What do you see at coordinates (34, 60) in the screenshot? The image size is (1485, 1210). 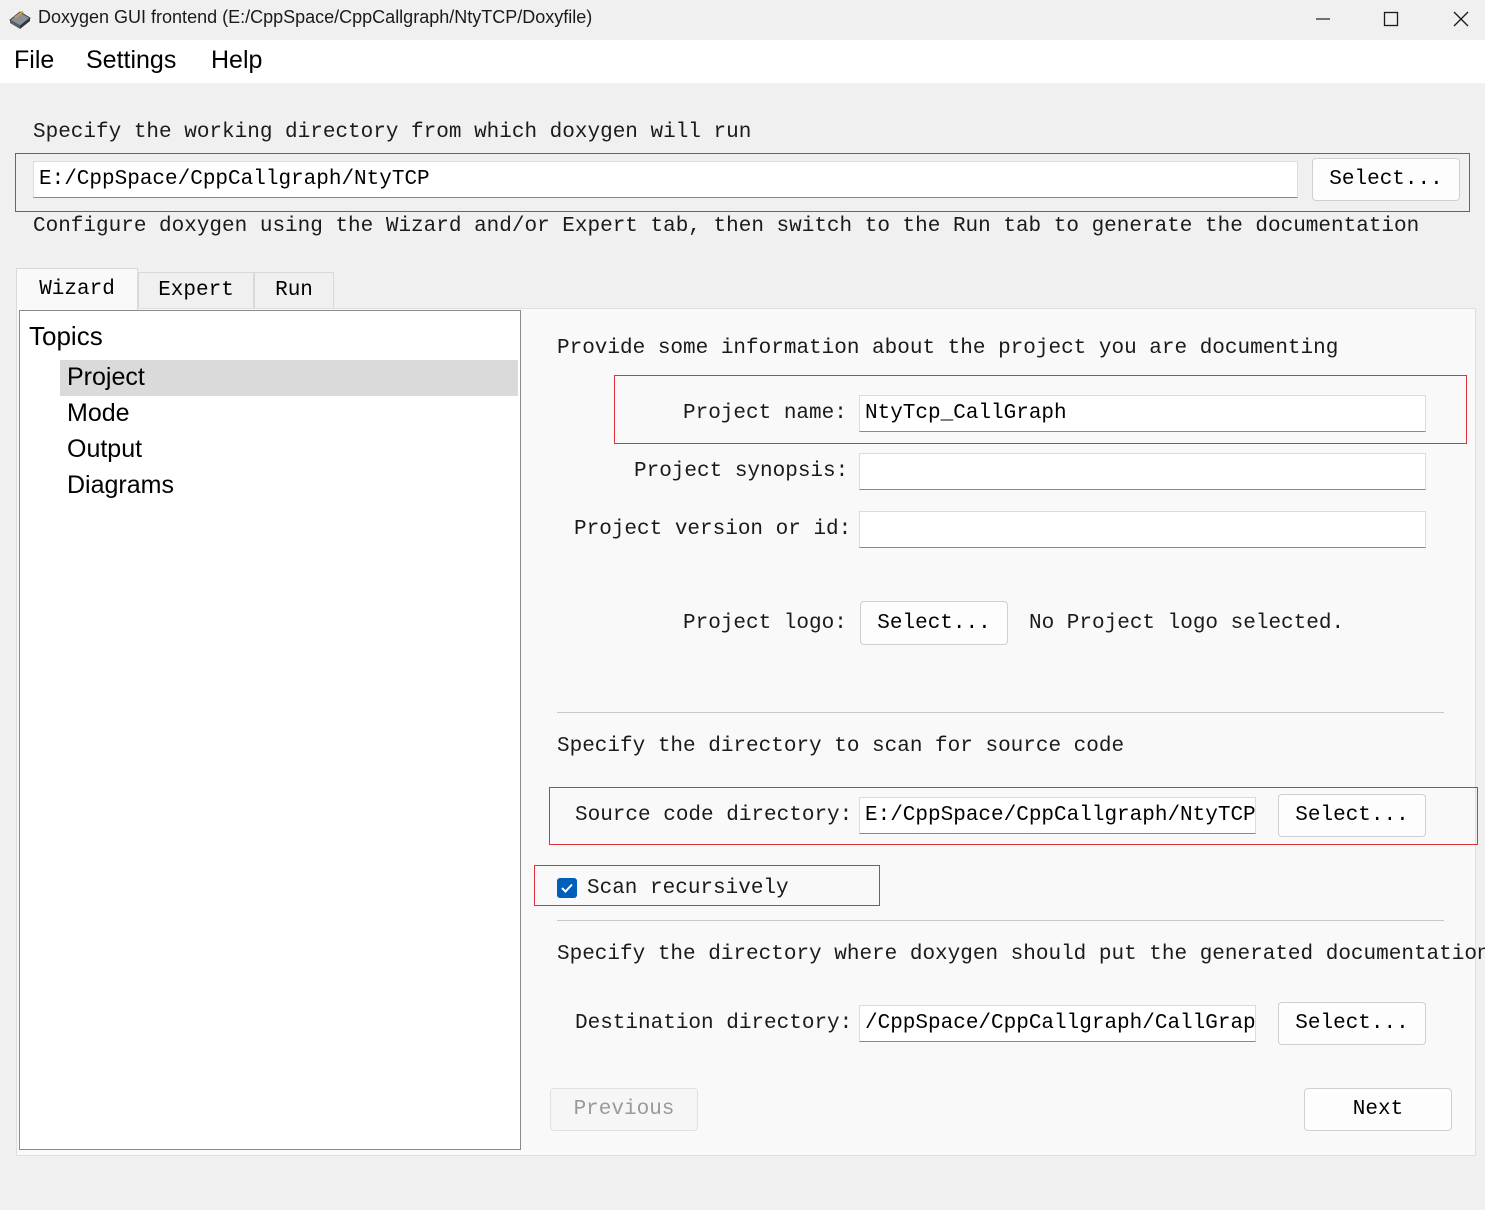 I see `menu-file: File` at bounding box center [34, 60].